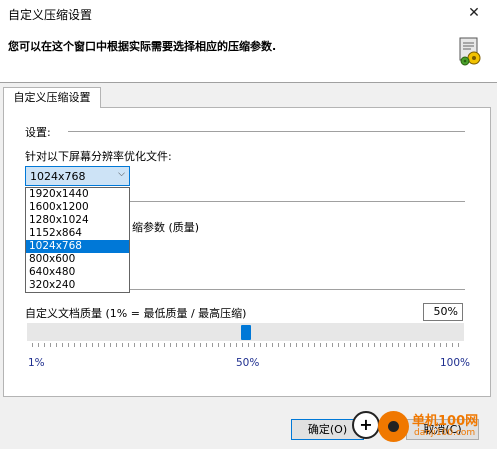  I want to click on scale-max-label: 100%, so click(455, 363).